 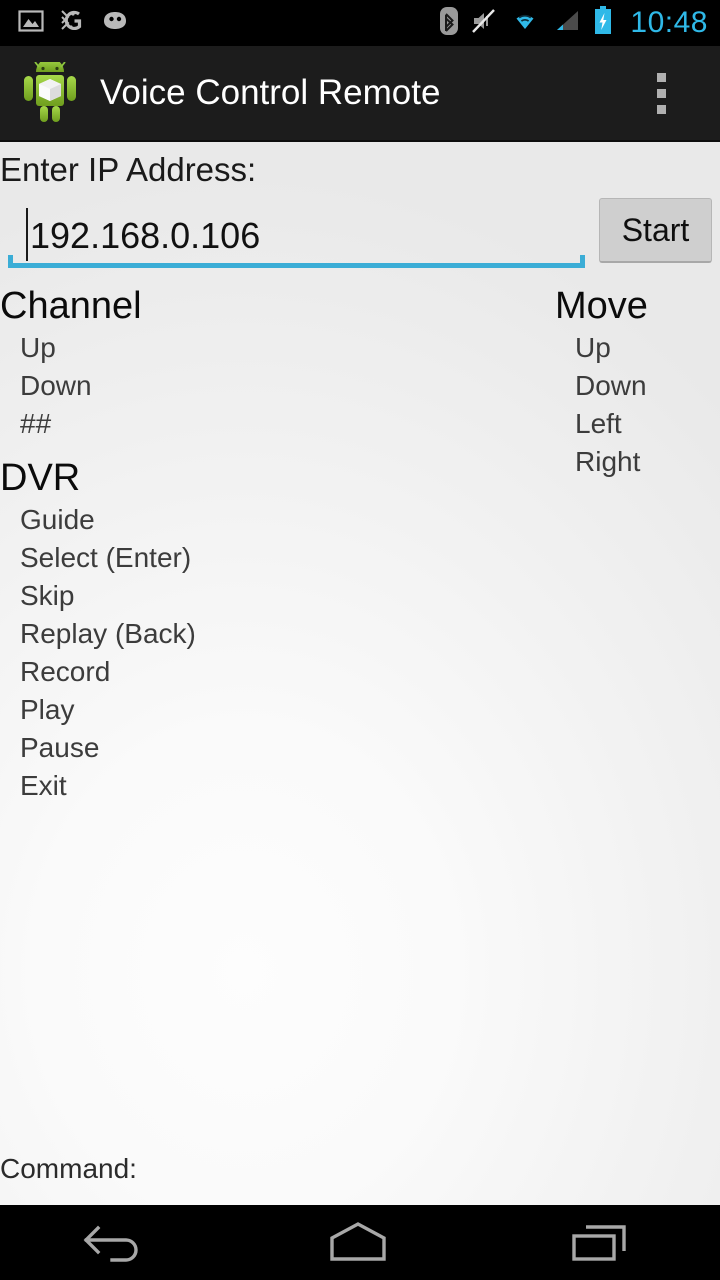 I want to click on list-item: Right, so click(x=637, y=462).